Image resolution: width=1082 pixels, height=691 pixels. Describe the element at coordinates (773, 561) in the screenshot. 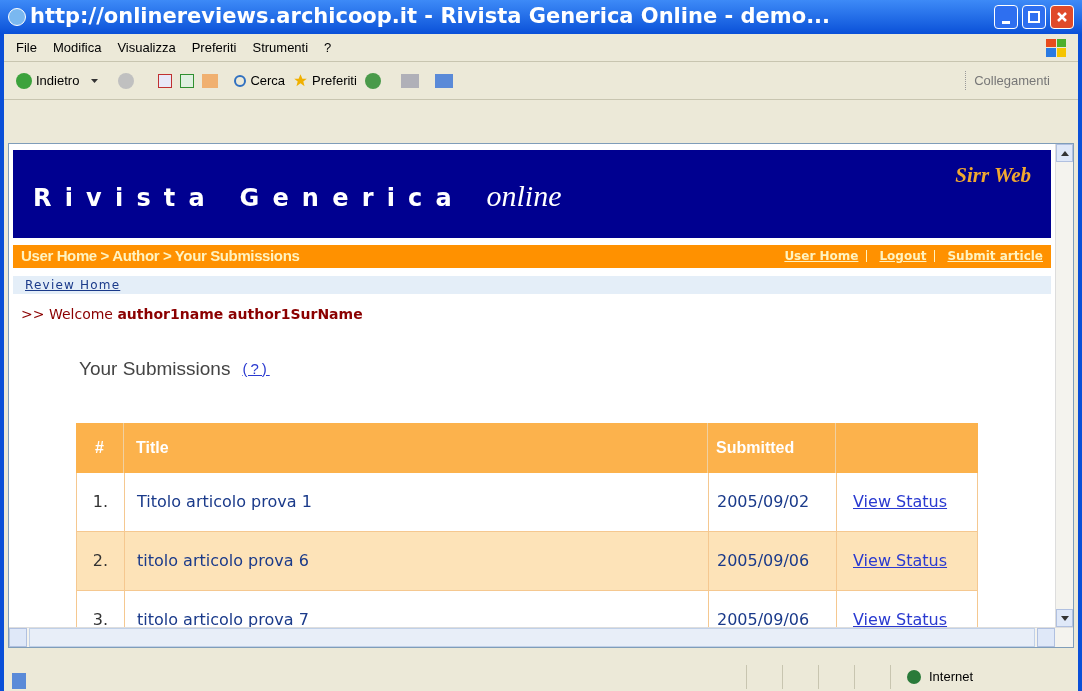

I see `table-cell: 2005/09/06` at that location.